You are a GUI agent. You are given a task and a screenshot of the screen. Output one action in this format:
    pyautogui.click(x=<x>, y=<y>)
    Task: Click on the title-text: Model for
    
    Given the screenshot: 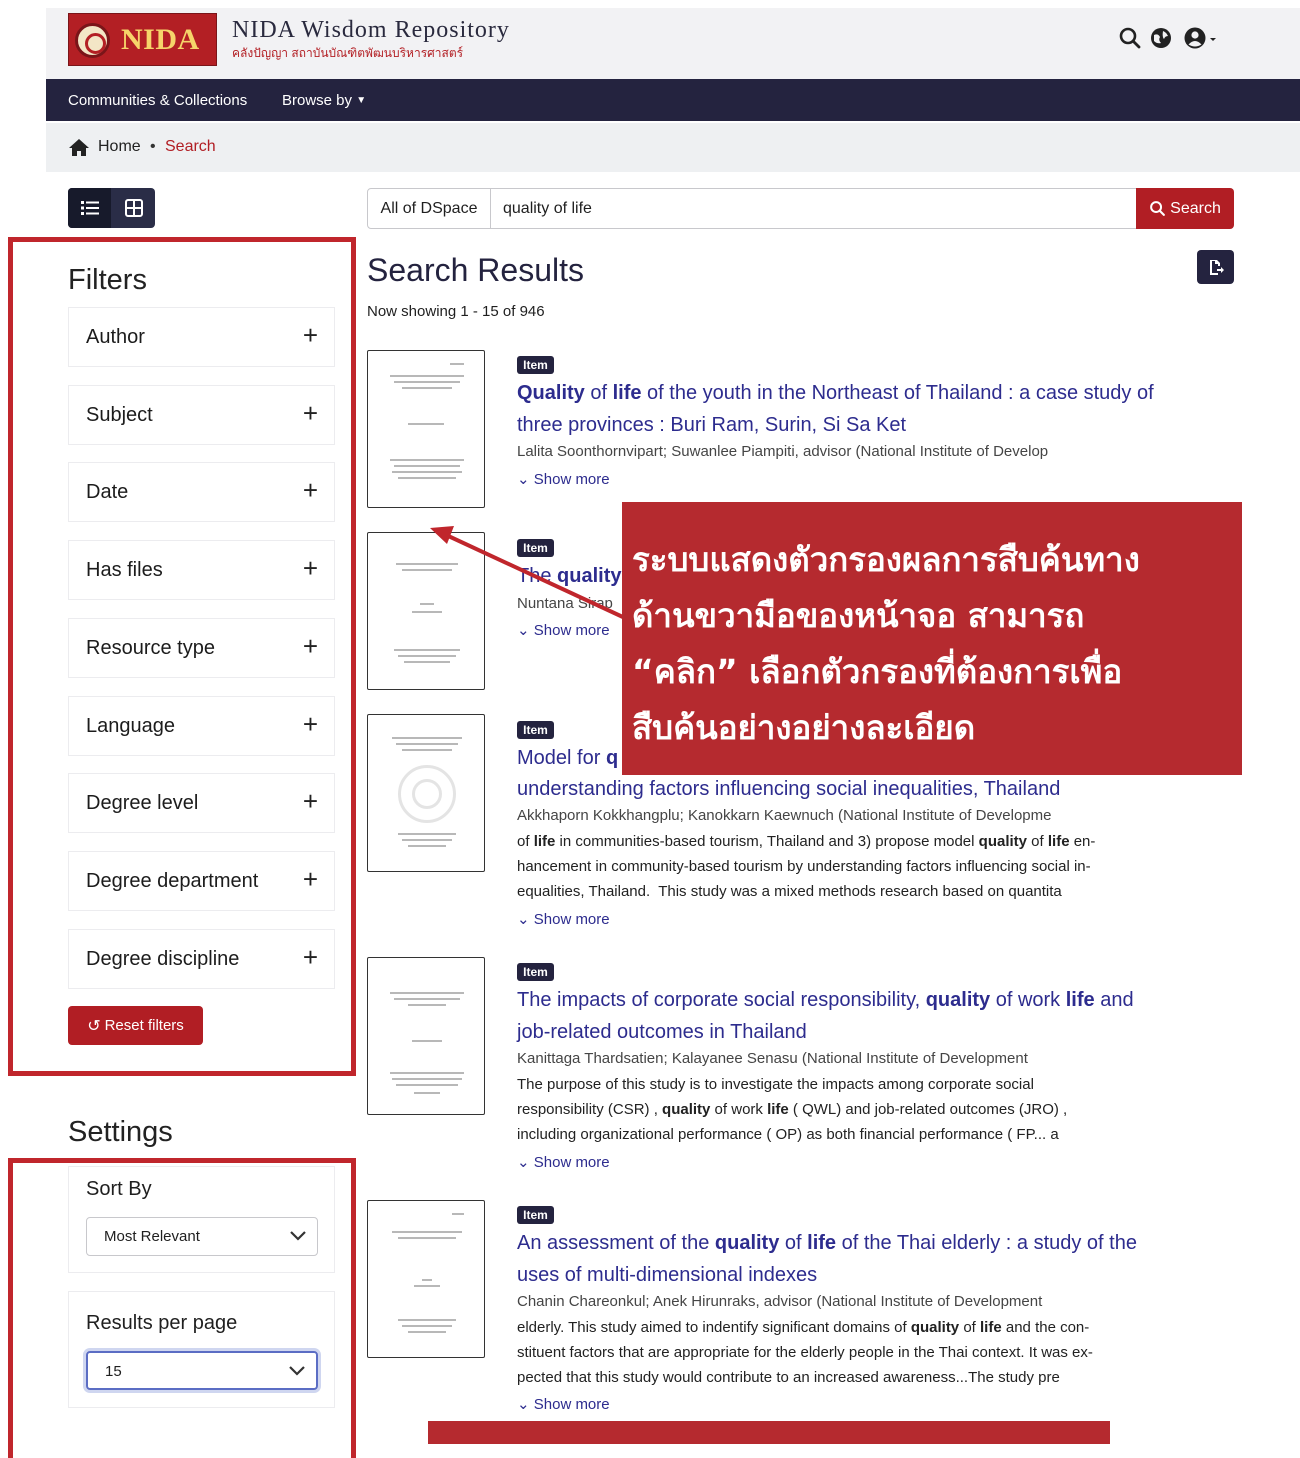 What is the action you would take?
    pyautogui.click(x=561, y=758)
    